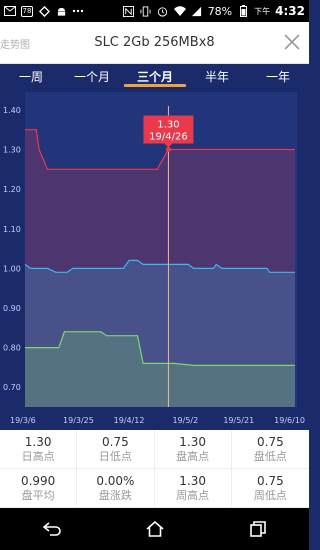 This screenshot has width=320, height=550. Describe the element at coordinates (115, 480) in the screenshot. I see `stat-value: 0.00%` at that location.